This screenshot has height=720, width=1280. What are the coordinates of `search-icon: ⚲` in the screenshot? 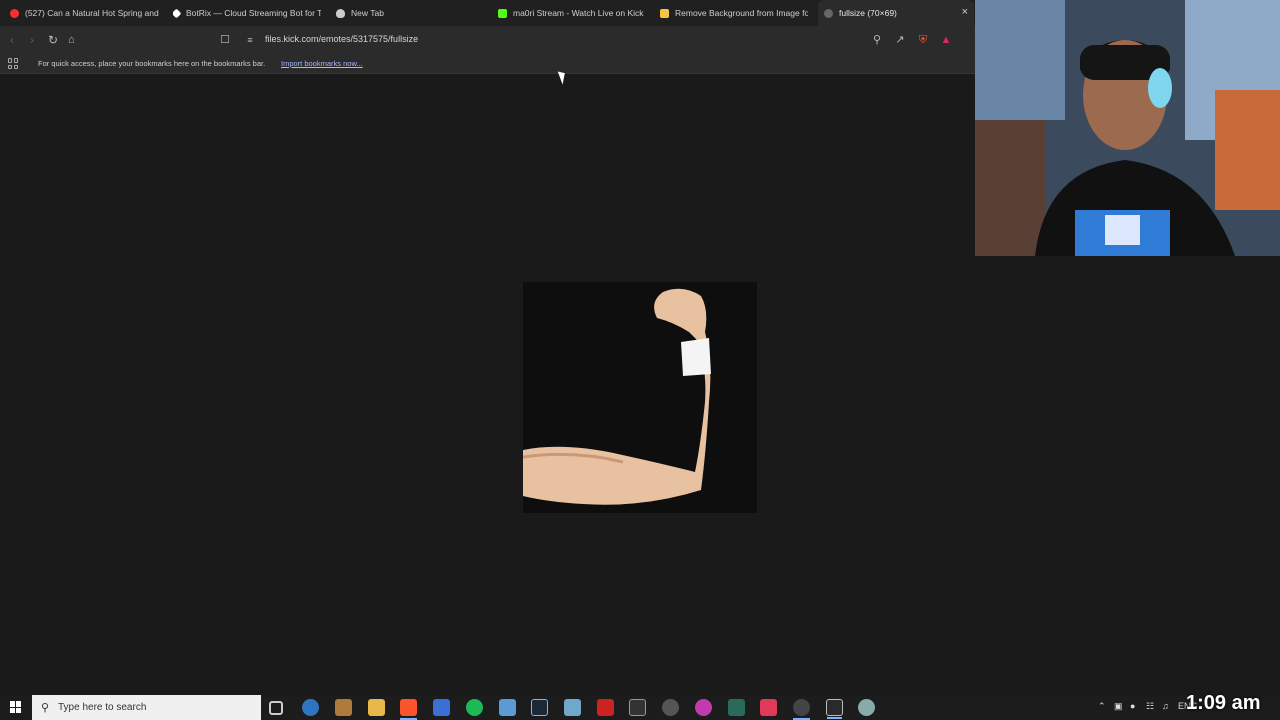 It's located at (45, 708).